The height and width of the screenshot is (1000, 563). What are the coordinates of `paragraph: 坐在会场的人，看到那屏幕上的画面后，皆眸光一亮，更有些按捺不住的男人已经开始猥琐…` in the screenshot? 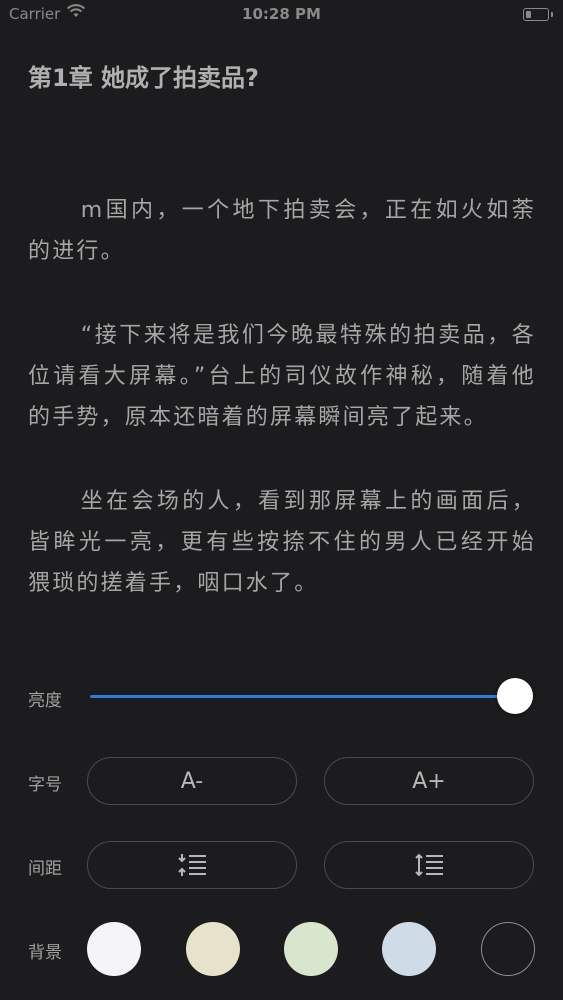 It's located at (282, 542).